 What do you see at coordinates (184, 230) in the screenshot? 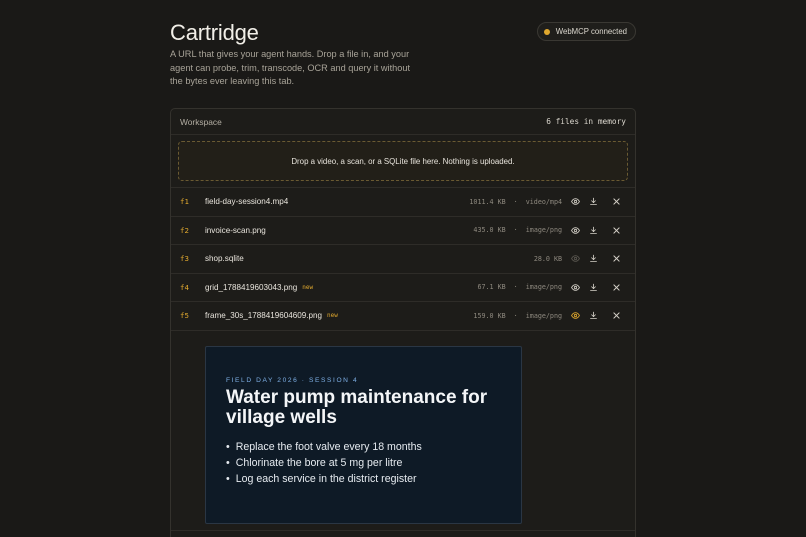
I see `file-id: f2` at bounding box center [184, 230].